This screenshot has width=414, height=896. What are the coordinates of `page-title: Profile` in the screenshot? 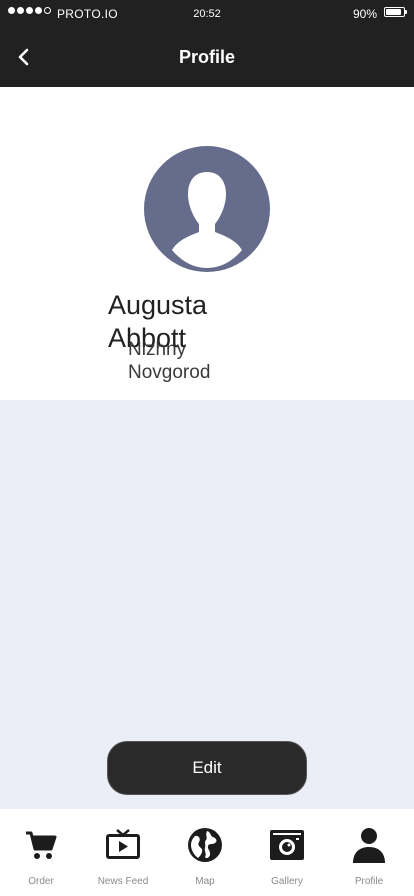 It's located at (206, 57).